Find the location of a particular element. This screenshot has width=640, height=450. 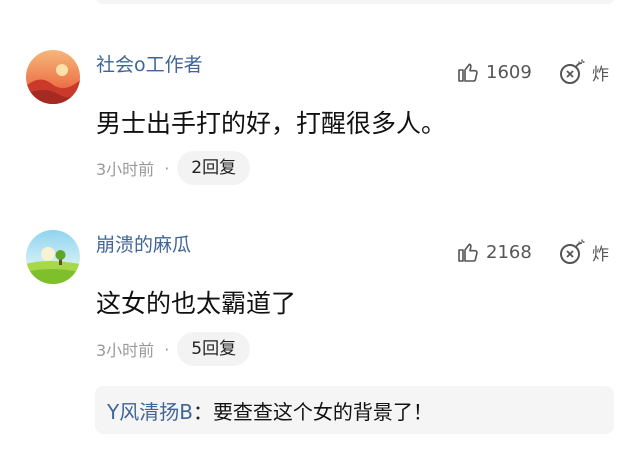

comment-username: 社会o工作者 is located at coordinates (149, 63).